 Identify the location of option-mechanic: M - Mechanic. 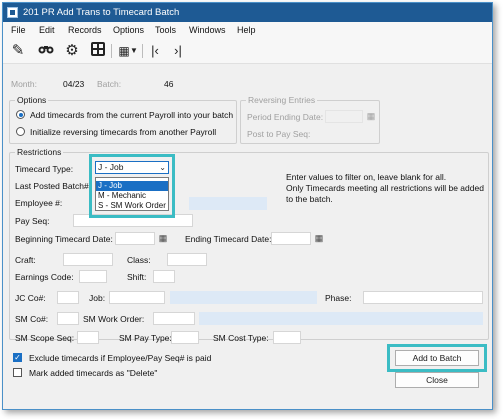
(132, 196).